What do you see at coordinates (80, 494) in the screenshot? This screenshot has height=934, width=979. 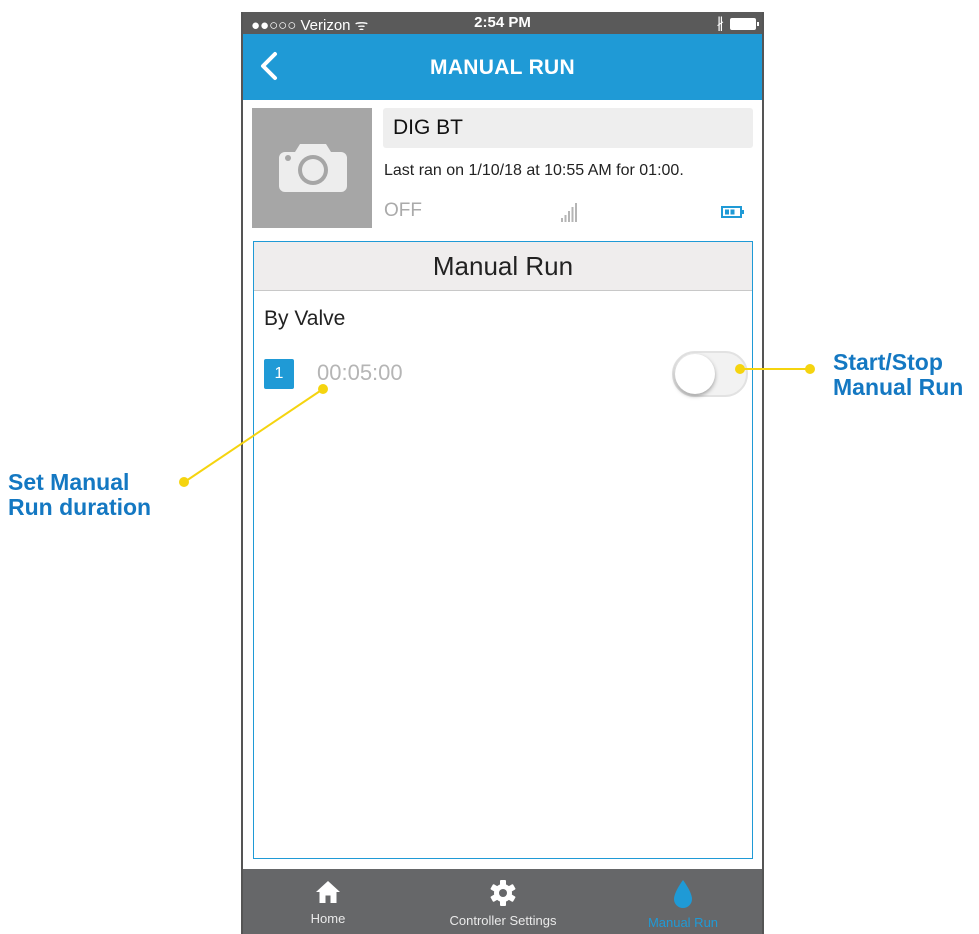 I see `duration-callout: Set Manual Run duration` at bounding box center [80, 494].